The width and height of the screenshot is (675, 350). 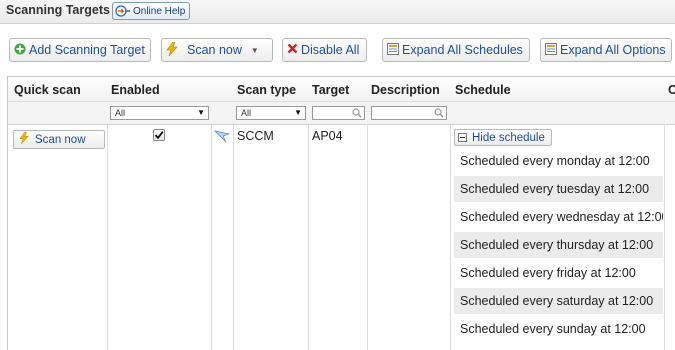 What do you see at coordinates (671, 90) in the screenshot?
I see `column-header-options: O` at bounding box center [671, 90].